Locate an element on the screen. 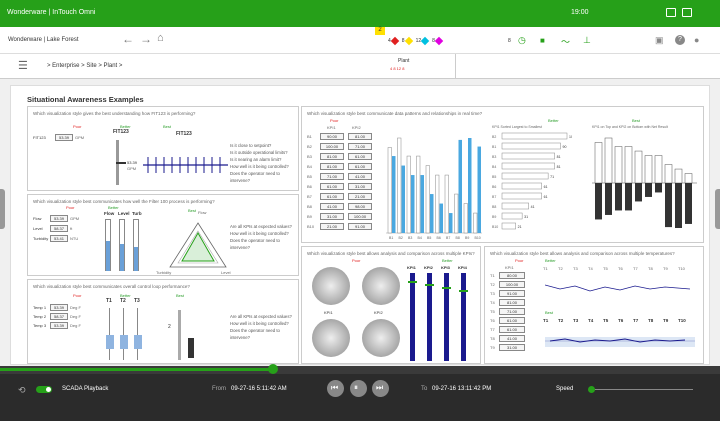 This screenshot has height=421, width=720. sorted-bar-value: 61 is located at coordinates (546, 197).